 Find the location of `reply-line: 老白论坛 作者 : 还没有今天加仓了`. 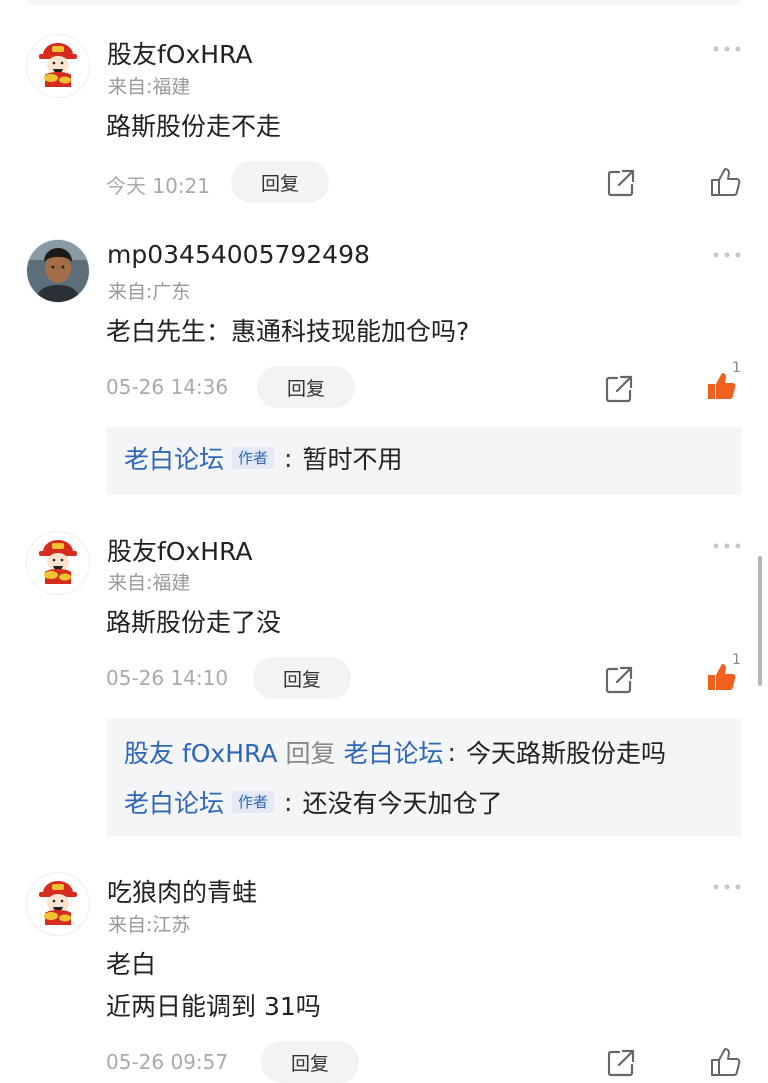

reply-line: 老白论坛 作者 : 还没有今天加仓了 is located at coordinates (313, 802).